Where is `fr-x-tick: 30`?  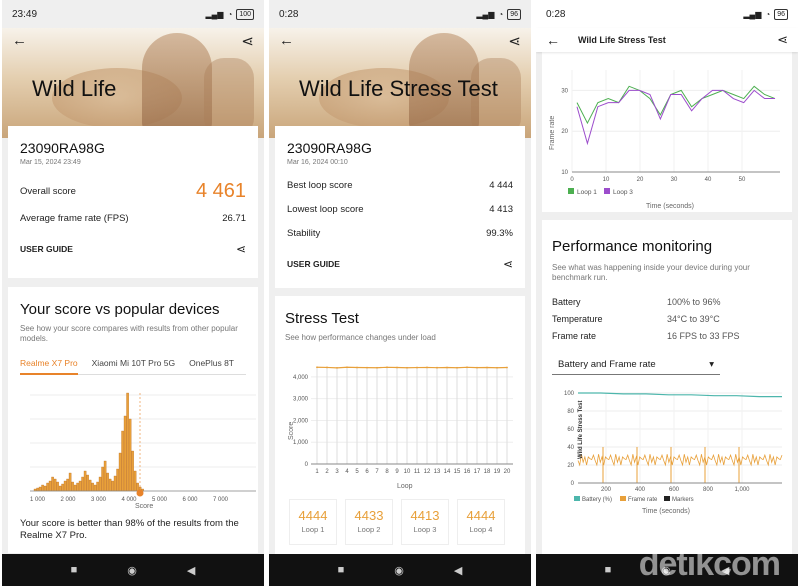
fr-x-tick: 30 is located at coordinates (674, 180).